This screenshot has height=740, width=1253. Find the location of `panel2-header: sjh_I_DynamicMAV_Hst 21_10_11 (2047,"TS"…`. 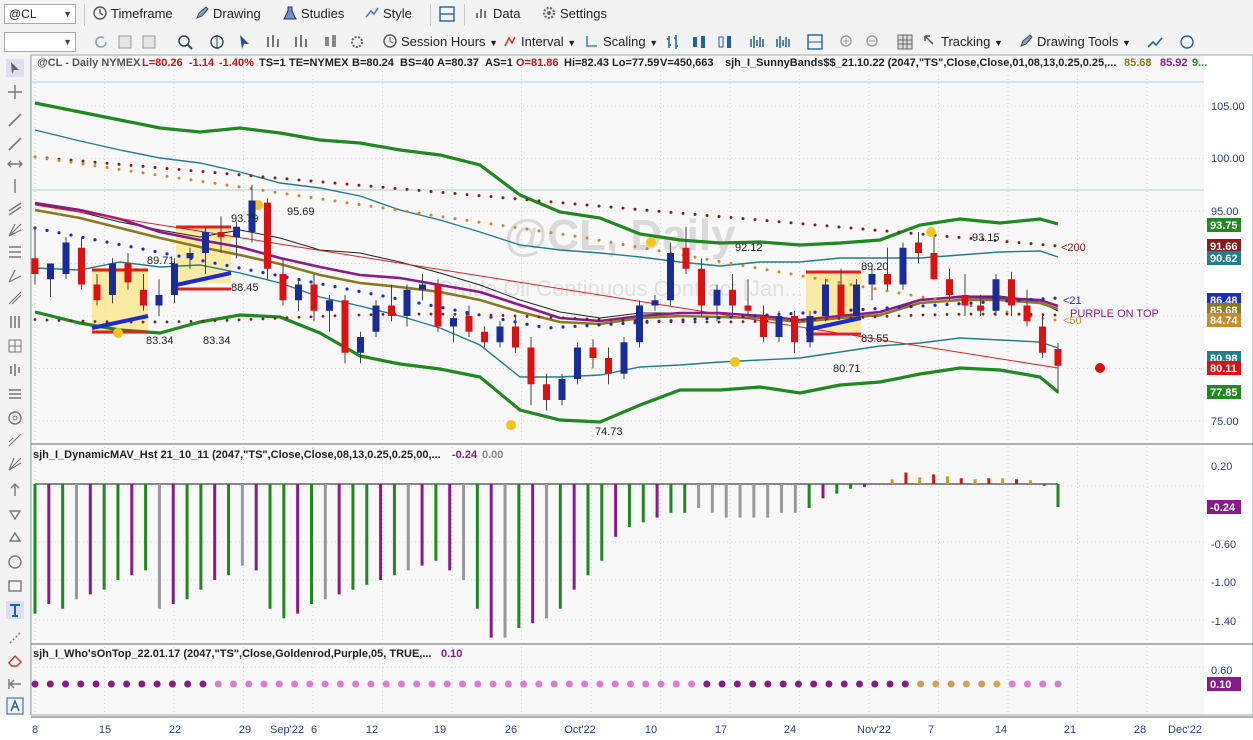

panel2-header: sjh_I_DynamicMAV_Hst 21_10_11 (2047,"TS"… is located at coordinates (268, 455).